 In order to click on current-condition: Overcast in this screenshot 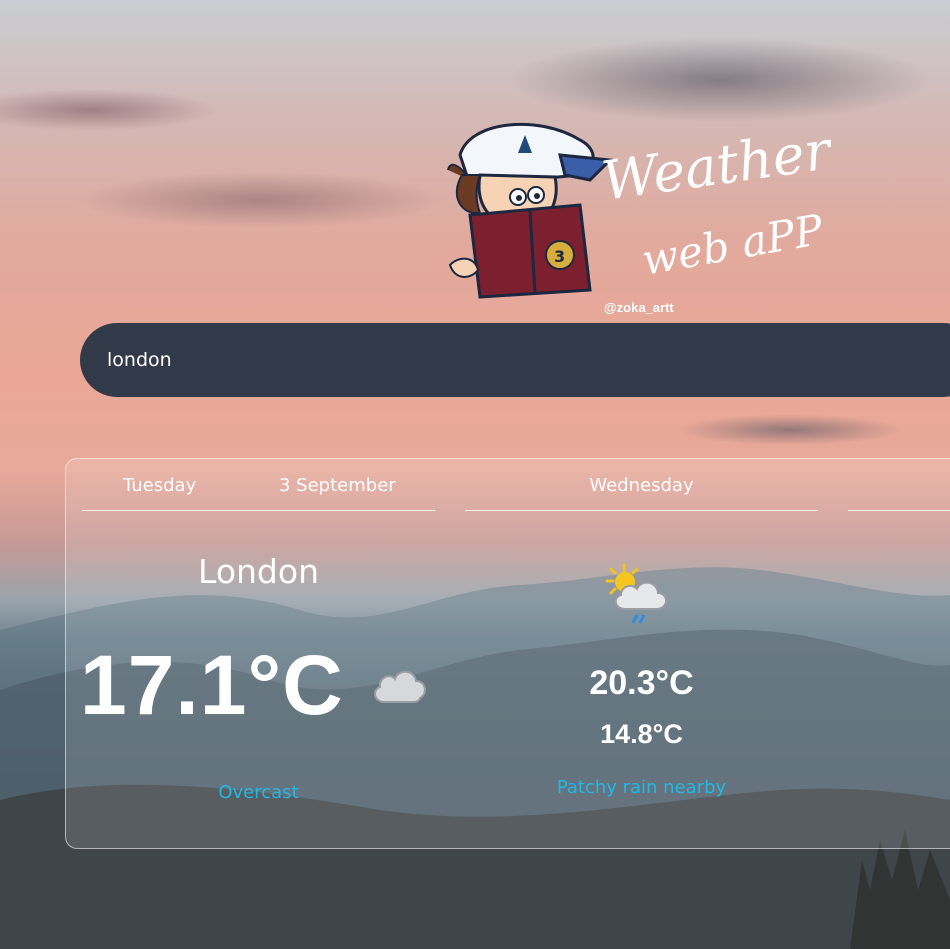, I will do `click(258, 792)`.